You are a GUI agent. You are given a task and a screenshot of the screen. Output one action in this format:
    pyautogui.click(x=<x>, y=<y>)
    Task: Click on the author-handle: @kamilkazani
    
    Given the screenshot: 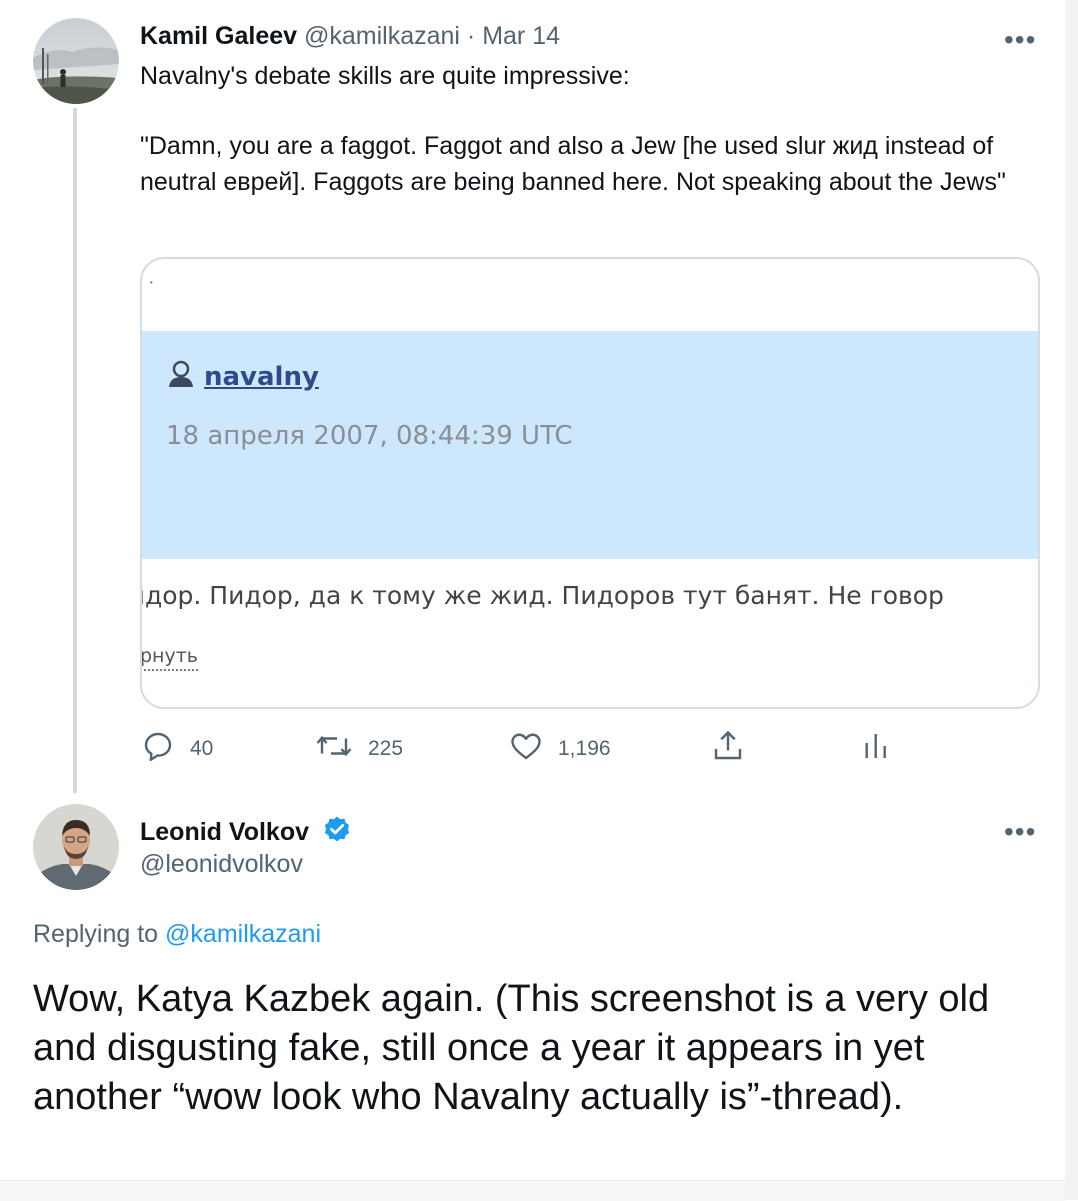 What is the action you would take?
    pyautogui.click(x=382, y=36)
    